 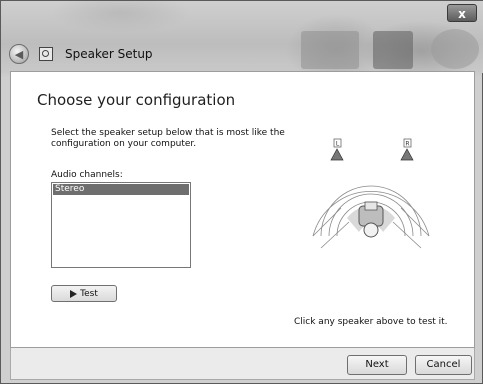 I want to click on close-button: x, so click(x=462, y=13).